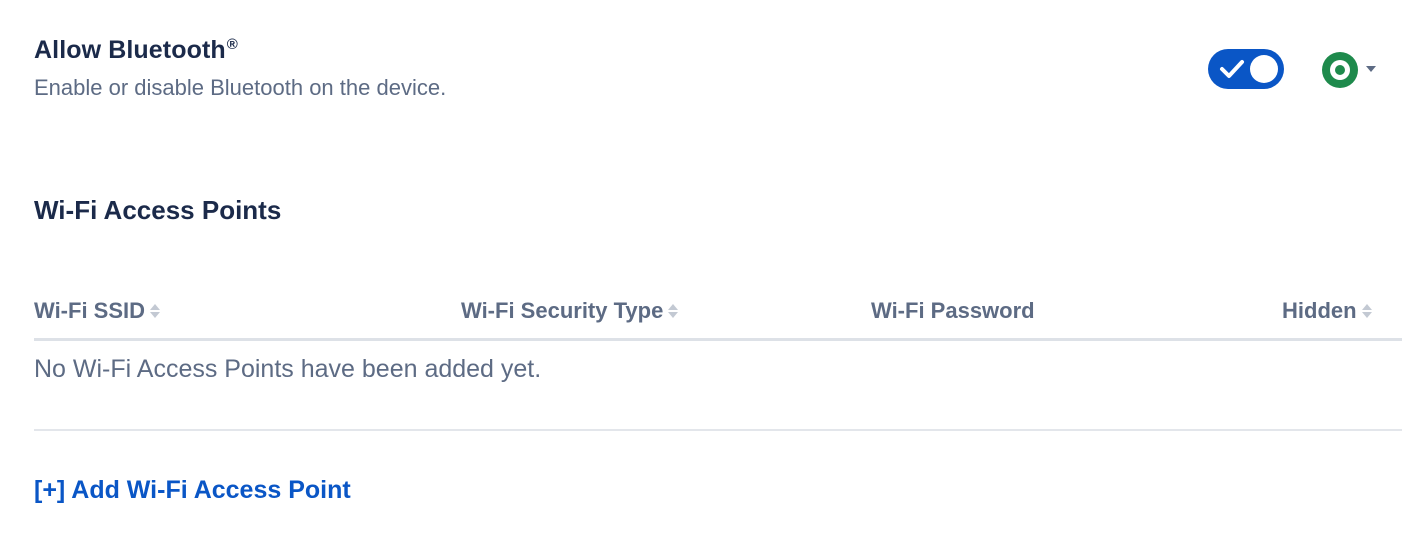 The height and width of the screenshot is (538, 1404). What do you see at coordinates (1340, 70) in the screenshot?
I see `status-ring-icon` at bounding box center [1340, 70].